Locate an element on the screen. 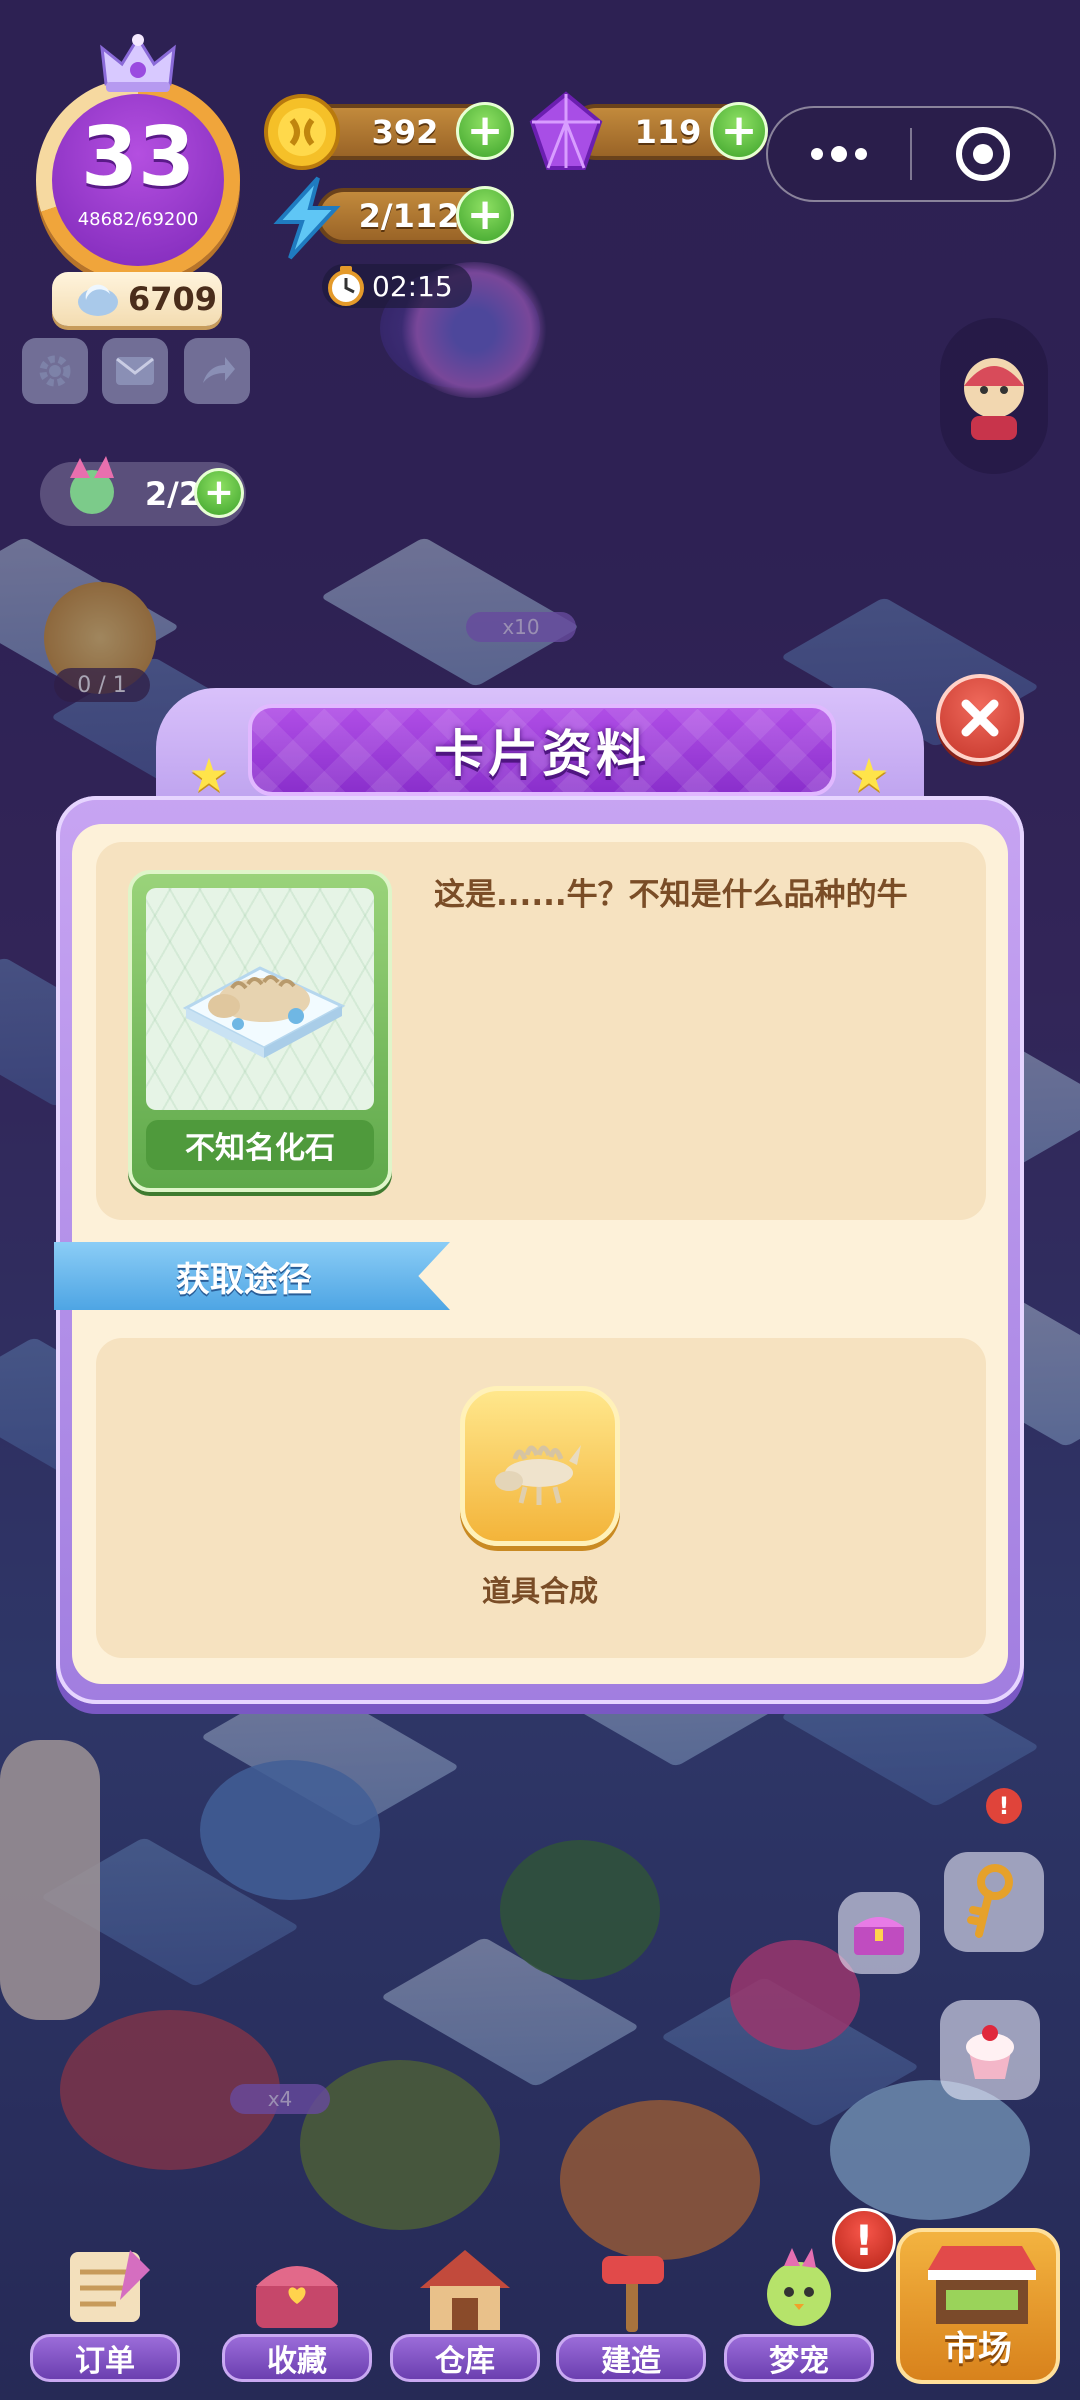 The height and width of the screenshot is (2400, 1080). dialog-title-plate: 卡片资料 is located at coordinates (542, 750).